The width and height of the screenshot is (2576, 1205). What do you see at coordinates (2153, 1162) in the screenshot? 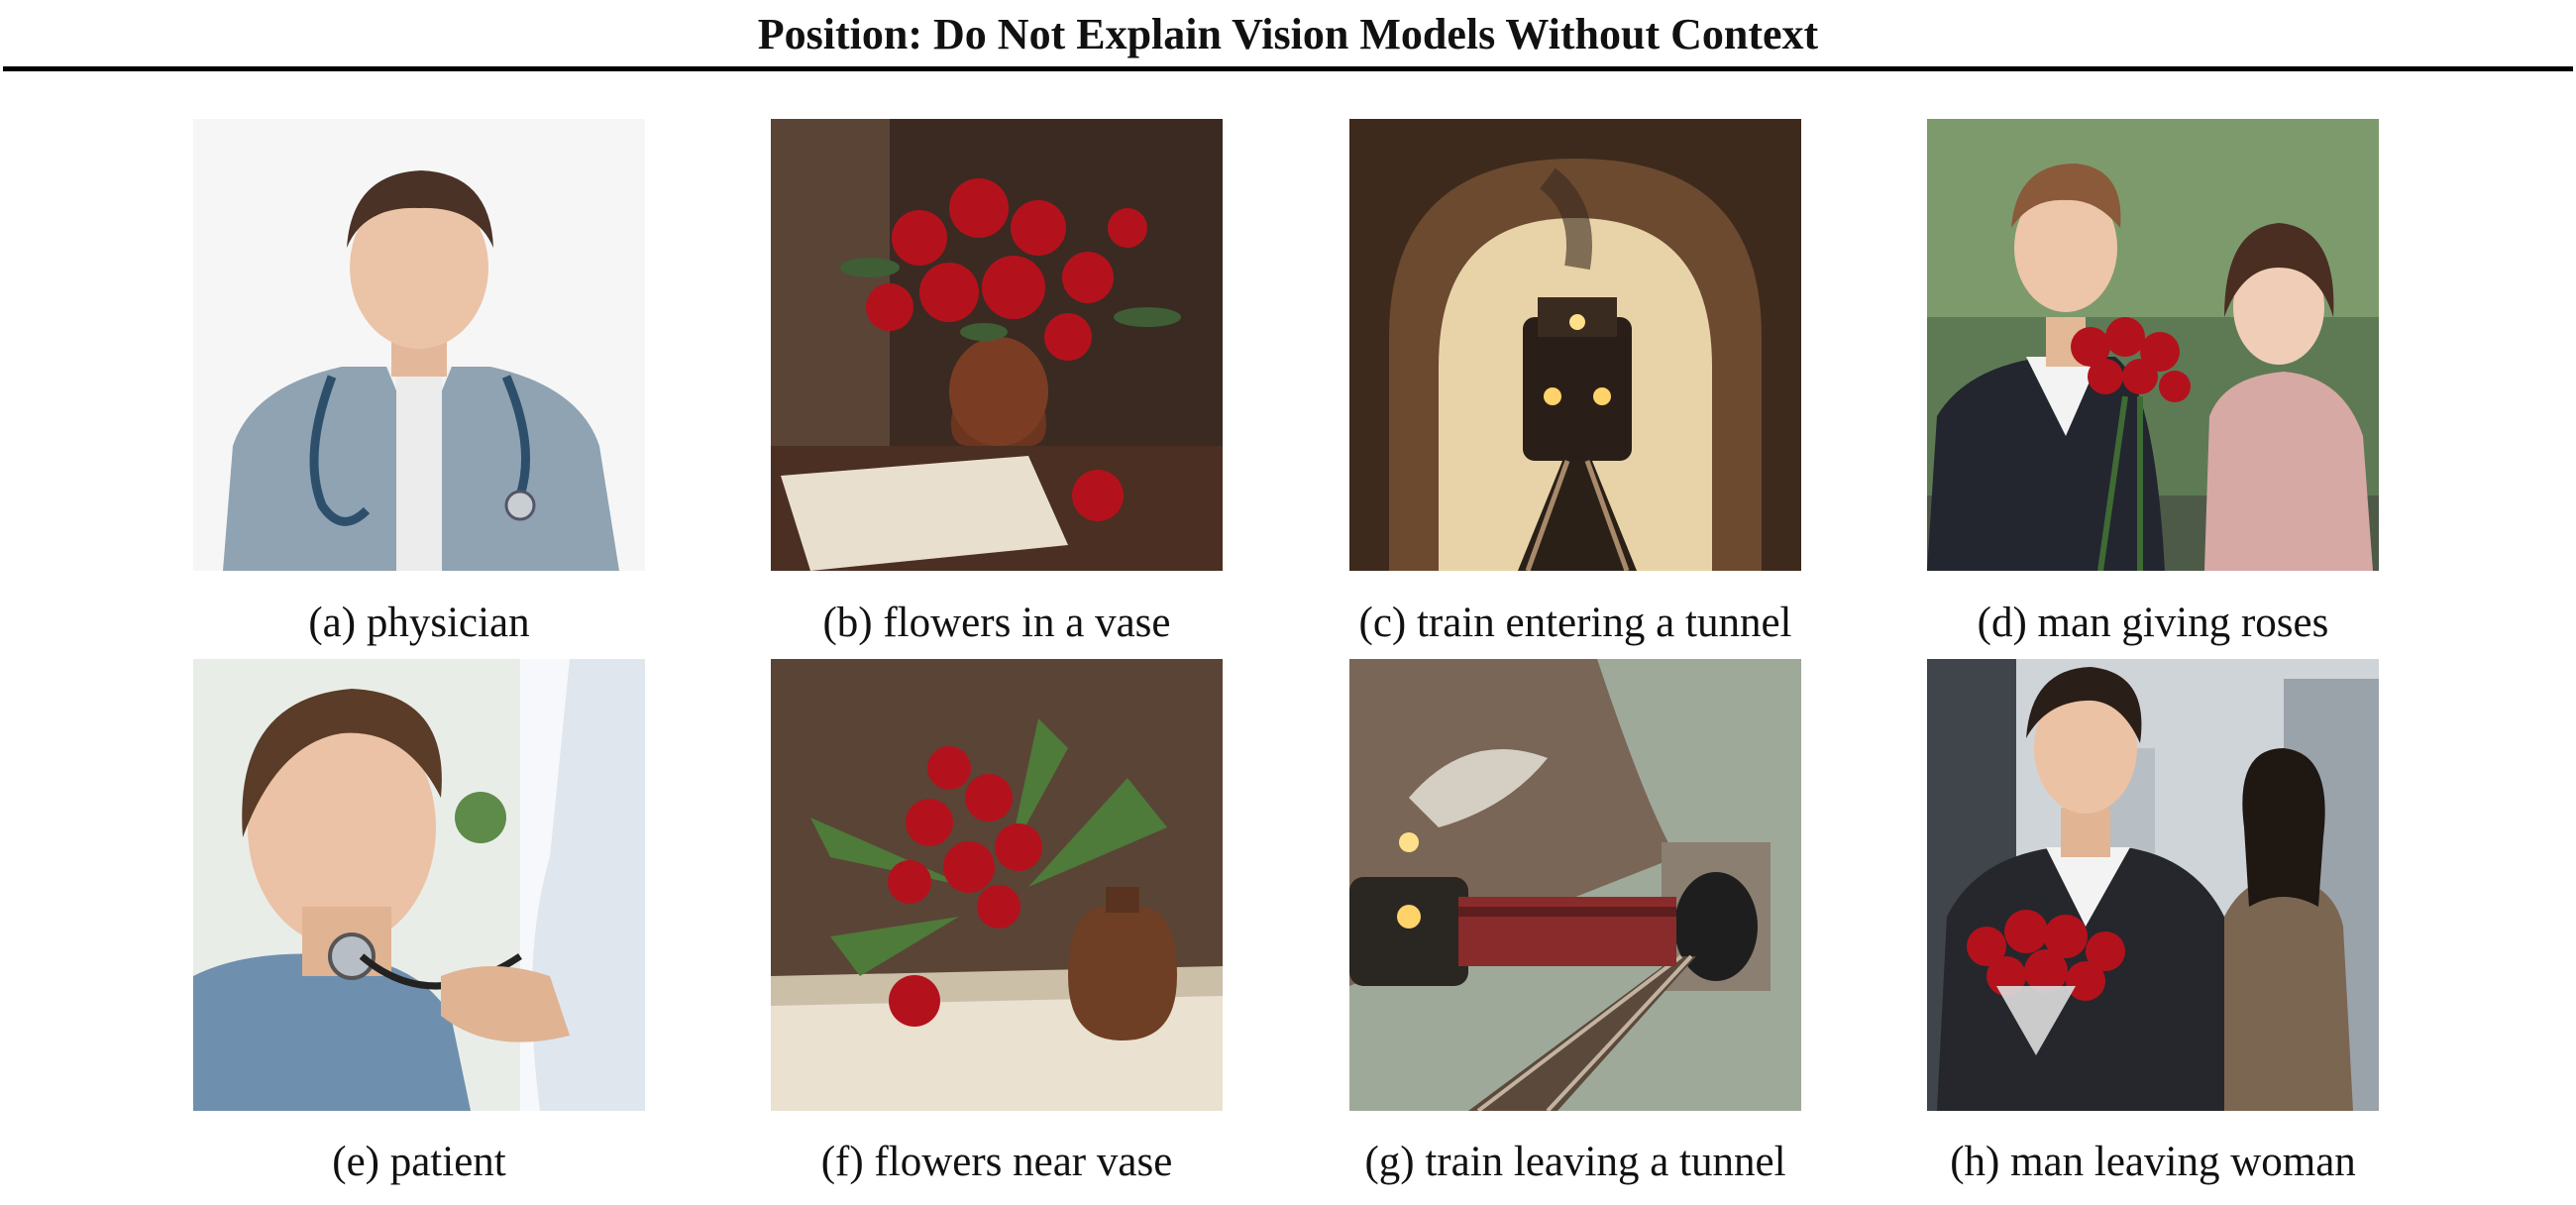
I see `caption-h: (h) man leaving woman` at bounding box center [2153, 1162].